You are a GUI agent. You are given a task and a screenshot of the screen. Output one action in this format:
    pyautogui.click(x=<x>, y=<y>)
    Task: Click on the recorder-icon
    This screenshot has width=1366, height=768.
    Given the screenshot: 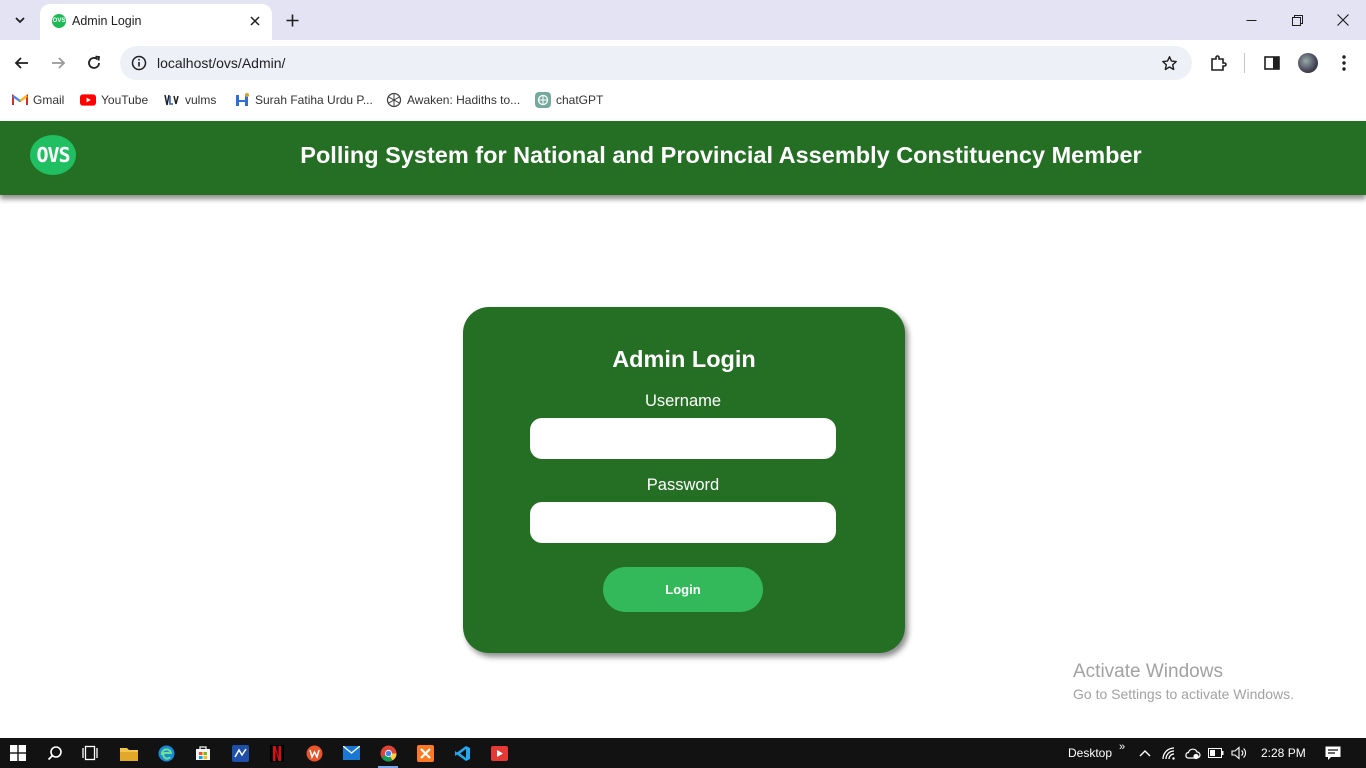 What is the action you would take?
    pyautogui.click(x=499, y=753)
    